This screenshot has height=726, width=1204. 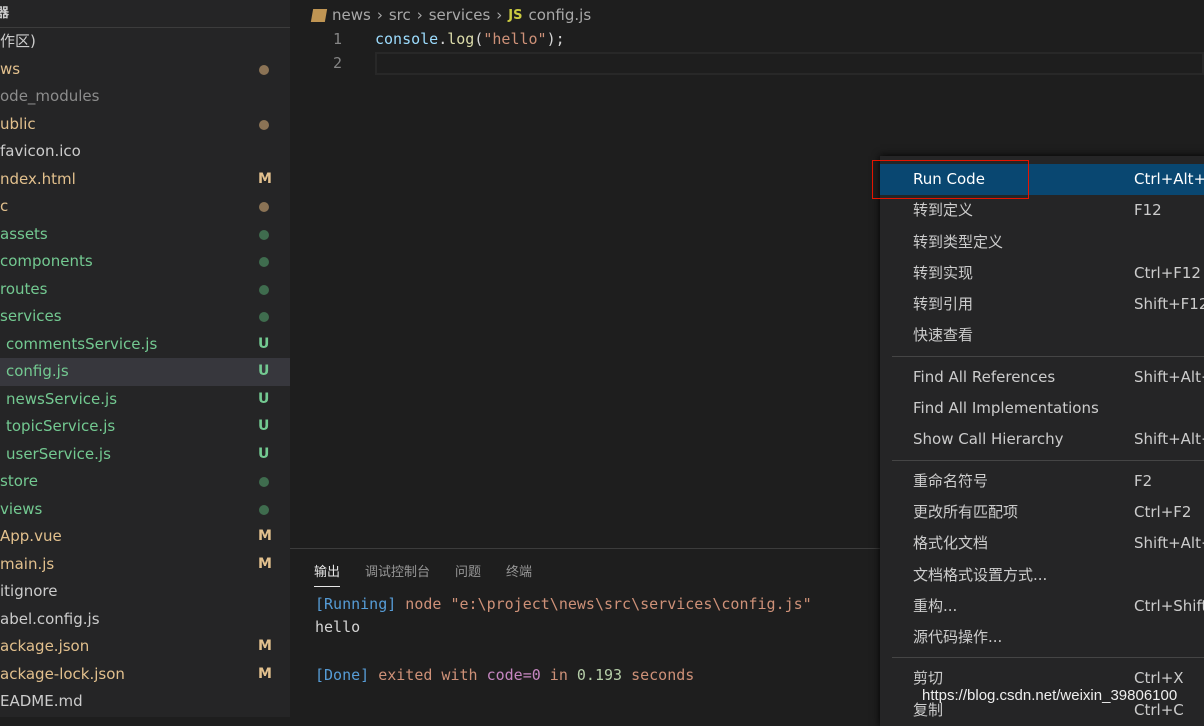 I want to click on tree-item-label: assets, so click(x=24, y=233).